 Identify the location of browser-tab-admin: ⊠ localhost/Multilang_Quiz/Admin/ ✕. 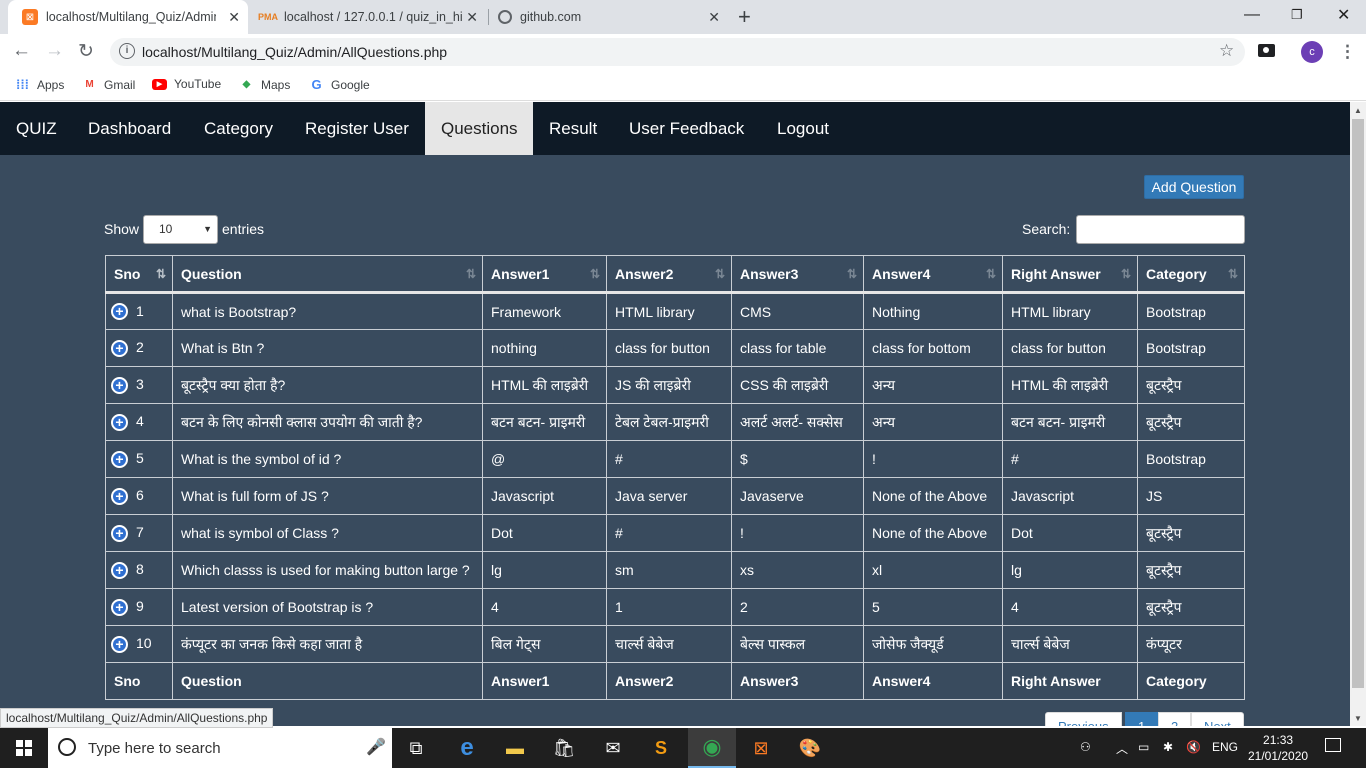
(128, 17).